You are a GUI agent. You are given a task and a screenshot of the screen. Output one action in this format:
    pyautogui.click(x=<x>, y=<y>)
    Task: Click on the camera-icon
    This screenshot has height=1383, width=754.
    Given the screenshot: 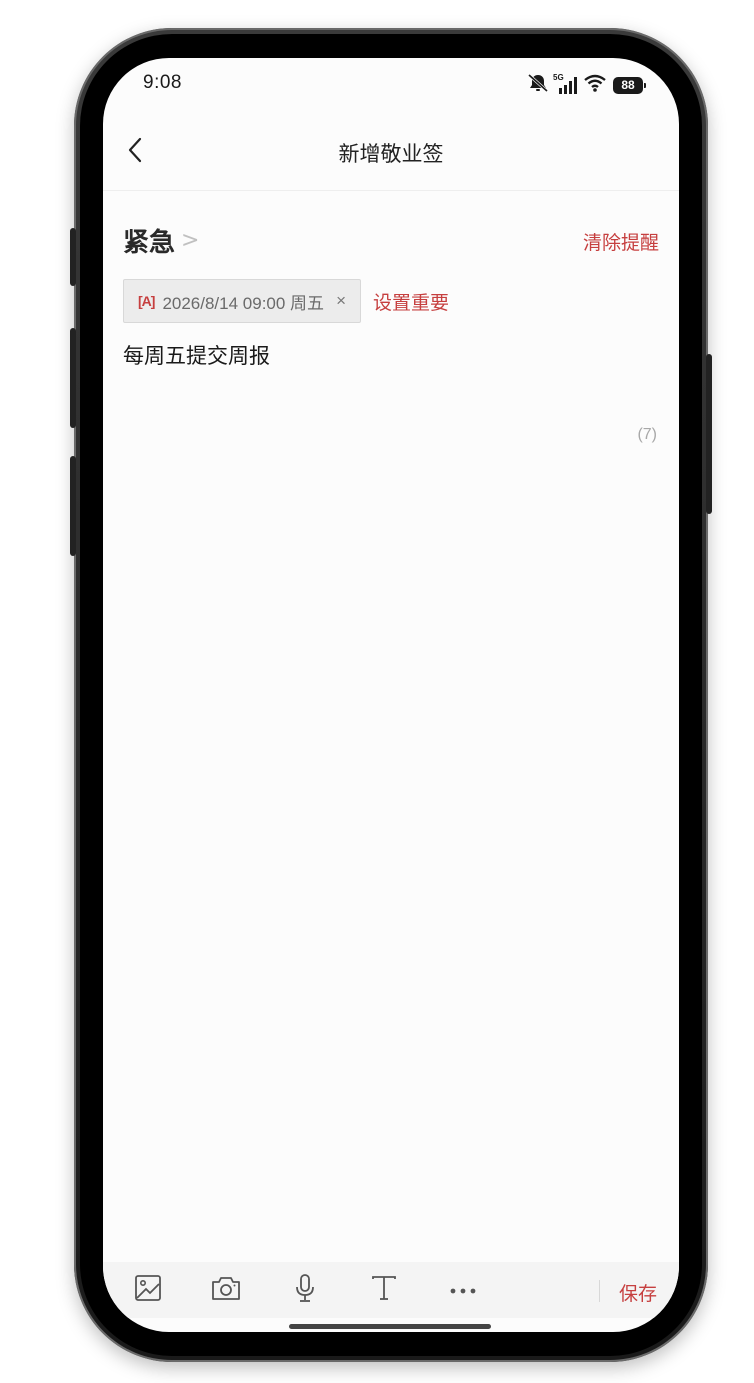 What is the action you would take?
    pyautogui.click(x=226, y=1290)
    